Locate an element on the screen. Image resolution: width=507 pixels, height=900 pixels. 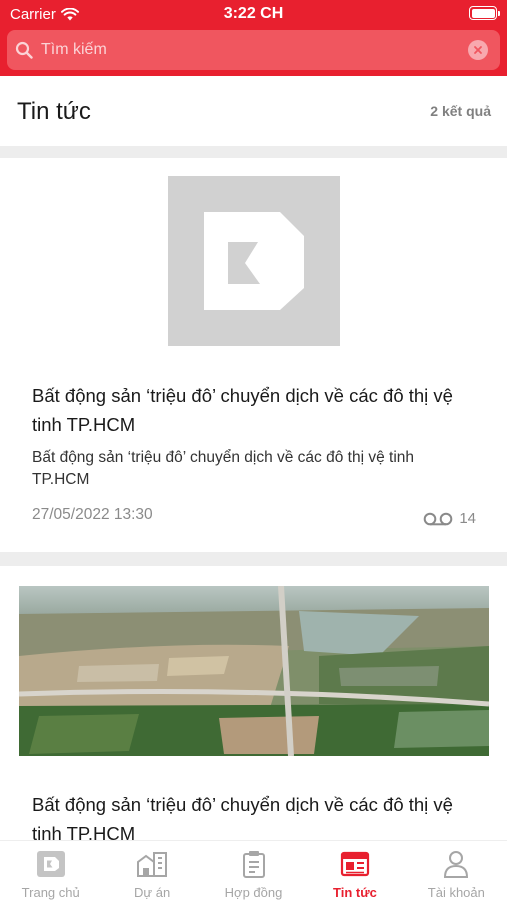
article-thumbnail-placeholder is located at coordinates (254, 261).